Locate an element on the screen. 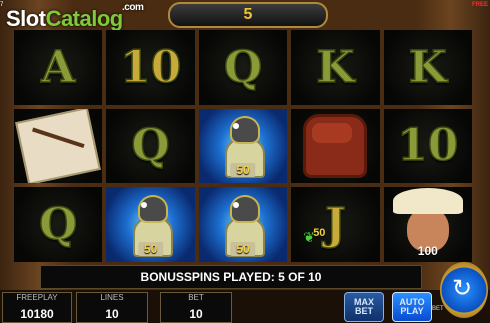 This screenshot has width=490, height=323. map-symbol-icon is located at coordinates (58, 146).